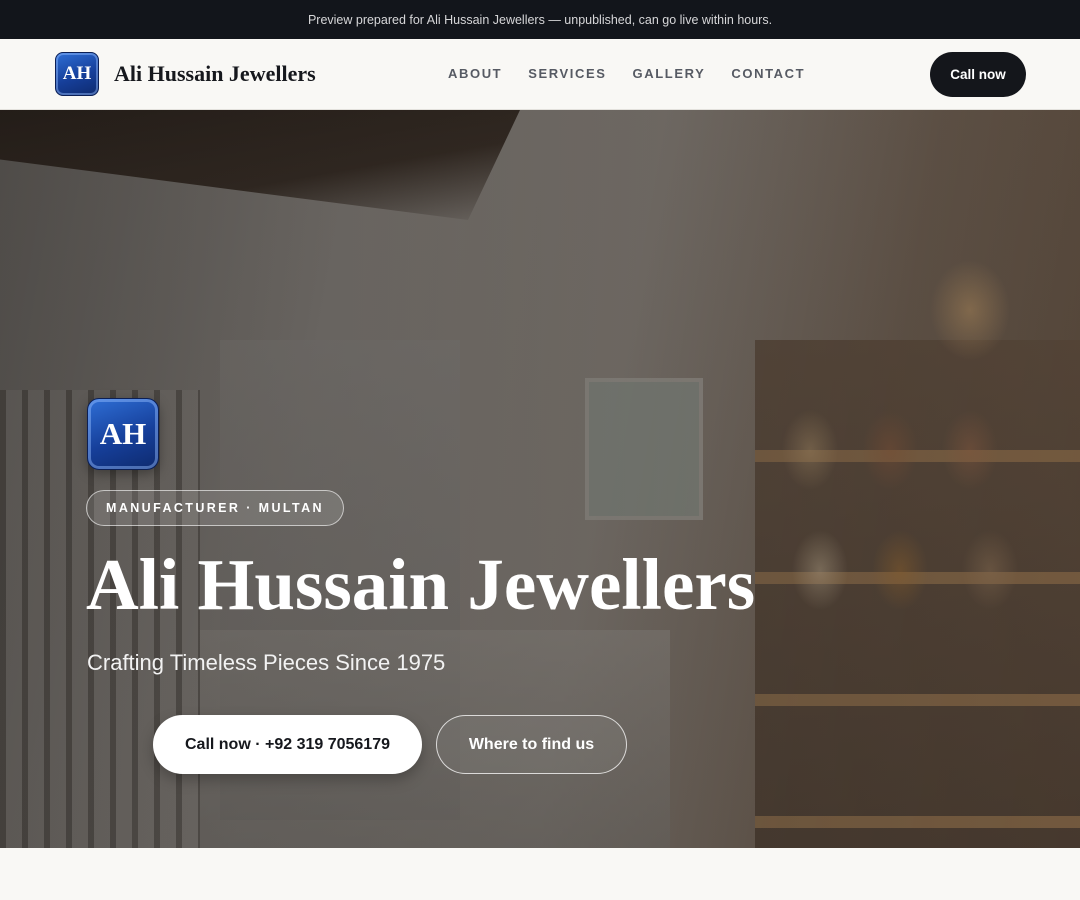 The width and height of the screenshot is (1080, 900). I want to click on logo-icon: AH, so click(77, 74).